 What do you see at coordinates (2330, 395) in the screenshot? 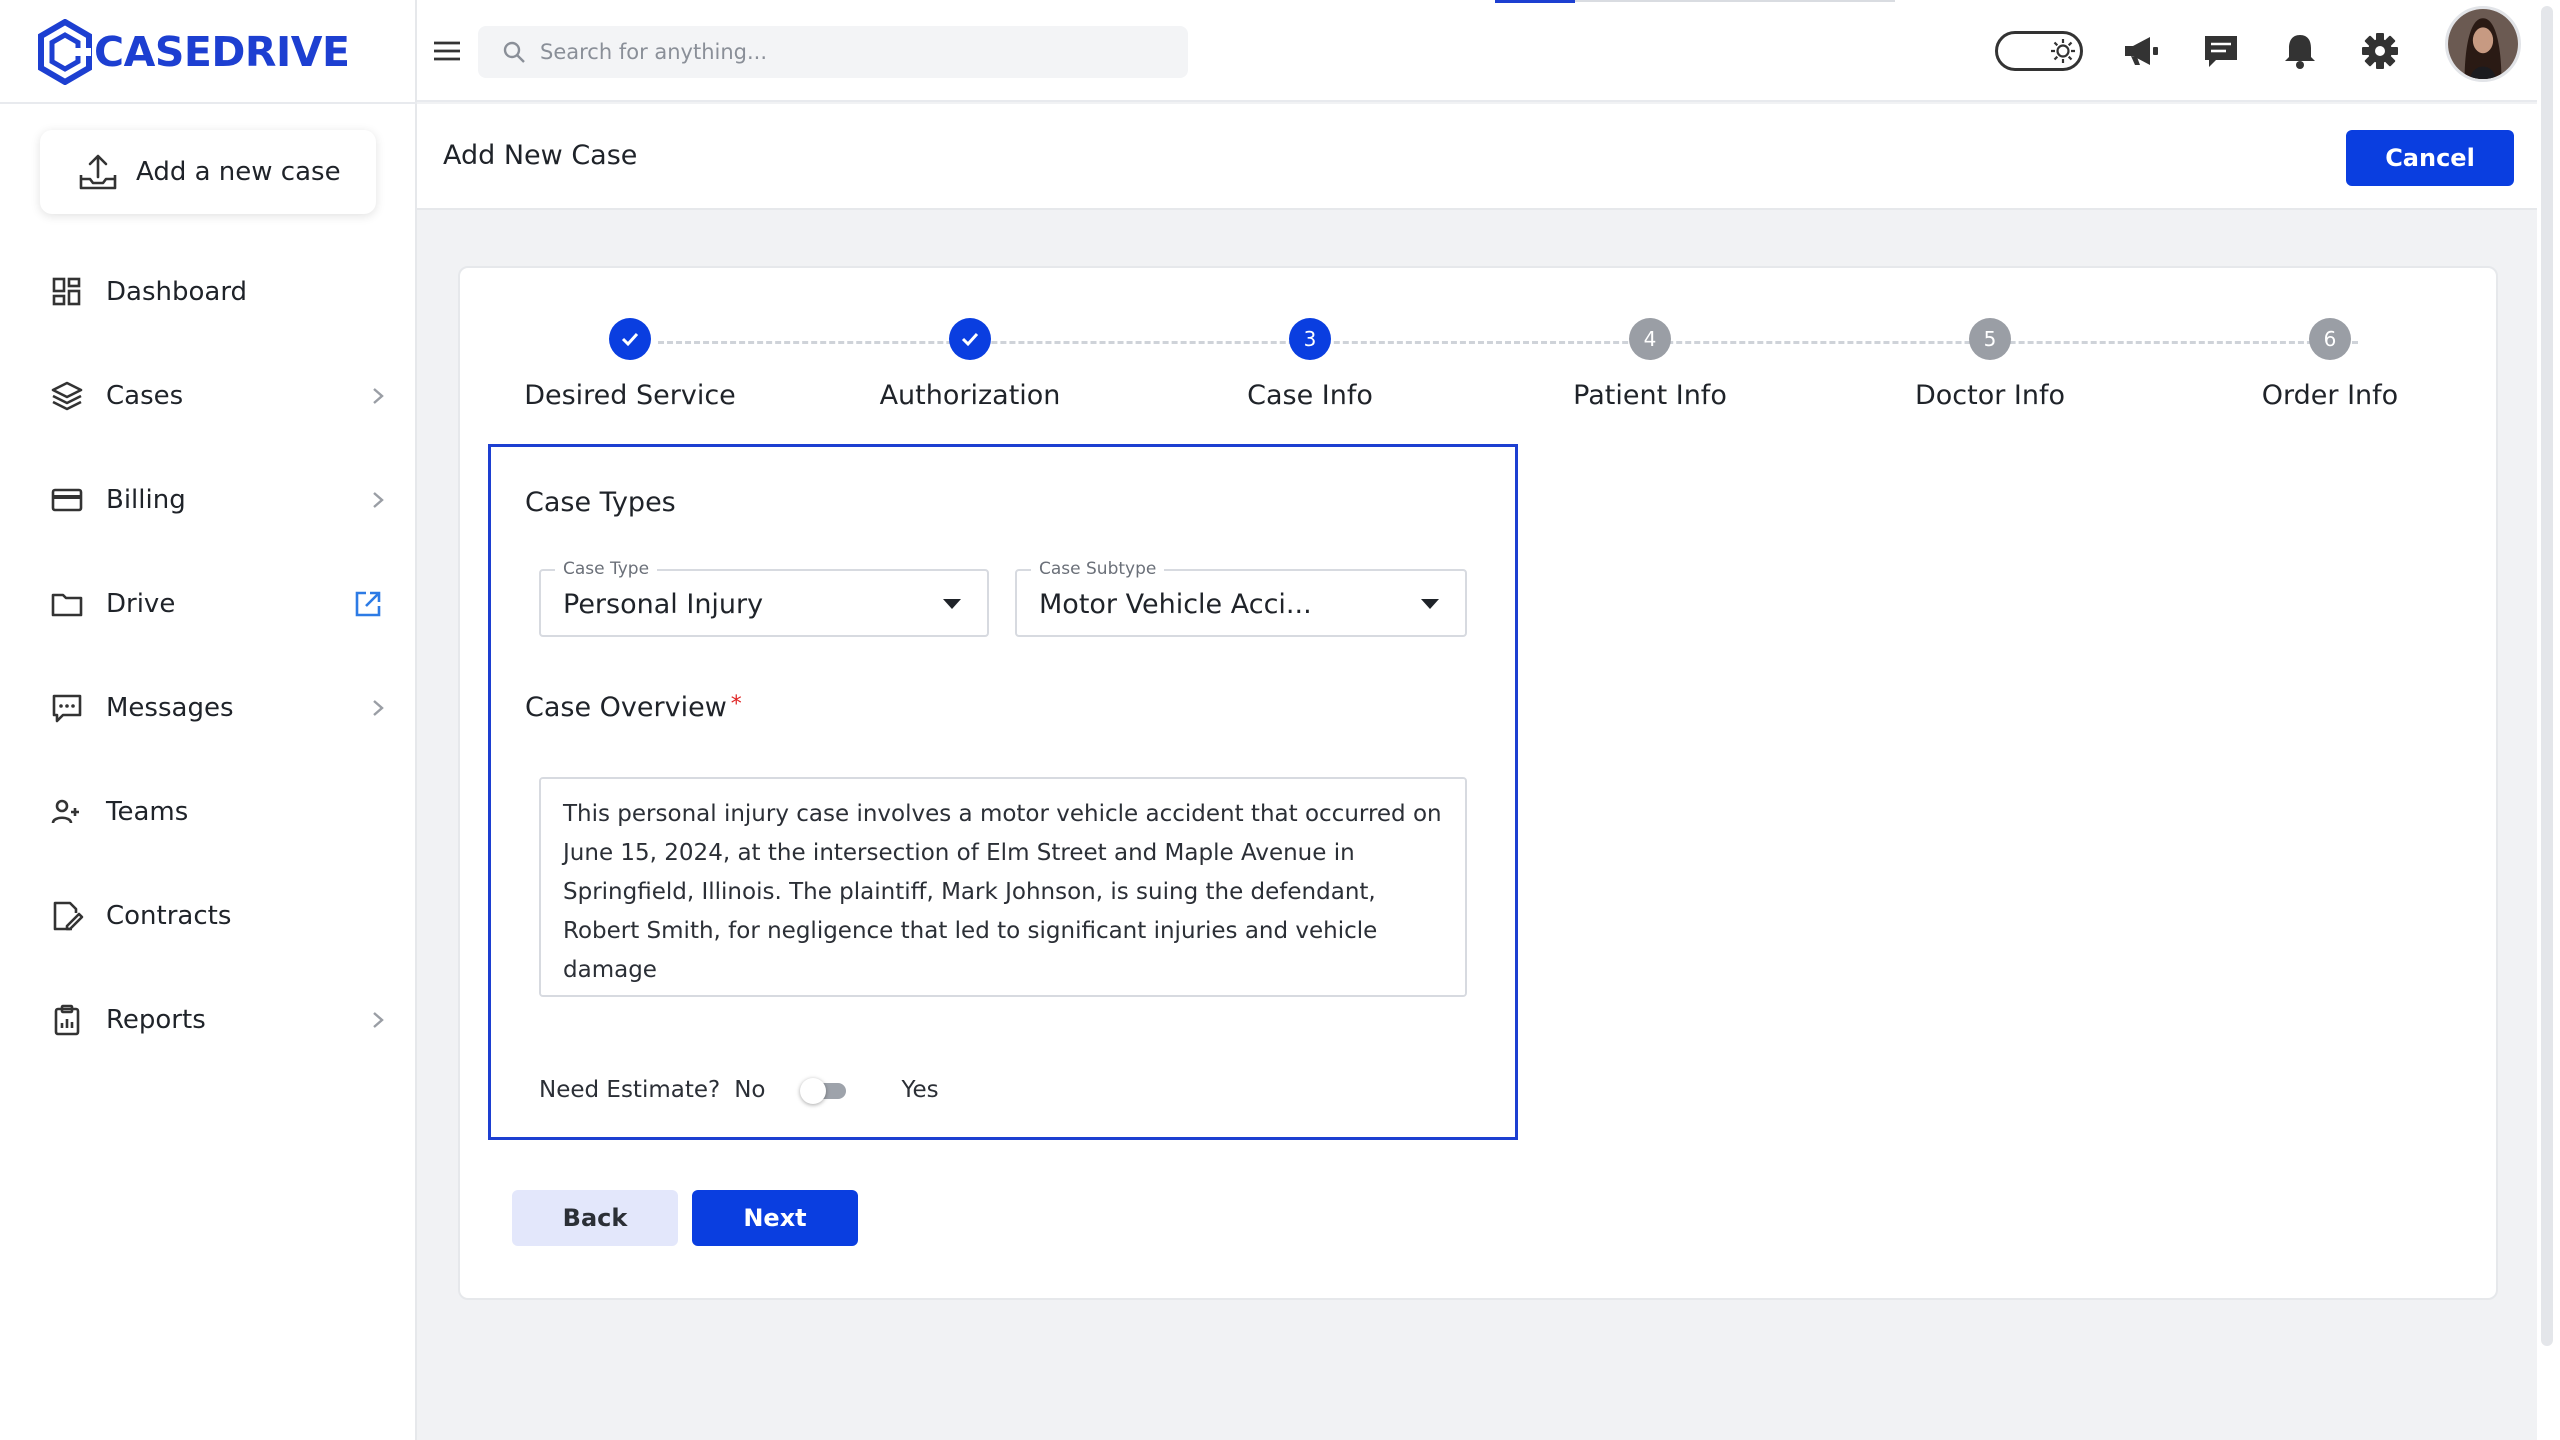
I see `step-label: Order Info` at bounding box center [2330, 395].